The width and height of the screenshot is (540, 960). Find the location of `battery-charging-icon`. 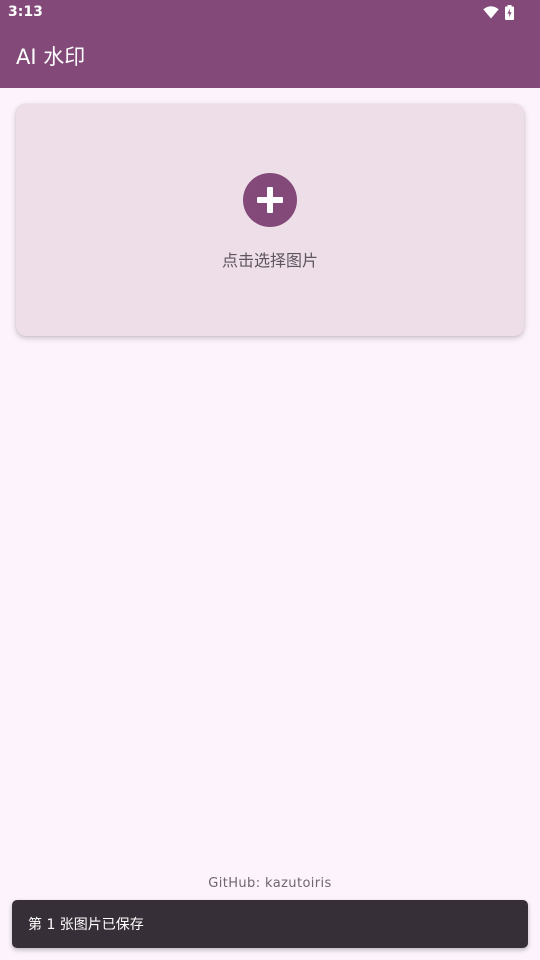

battery-charging-icon is located at coordinates (509, 12).